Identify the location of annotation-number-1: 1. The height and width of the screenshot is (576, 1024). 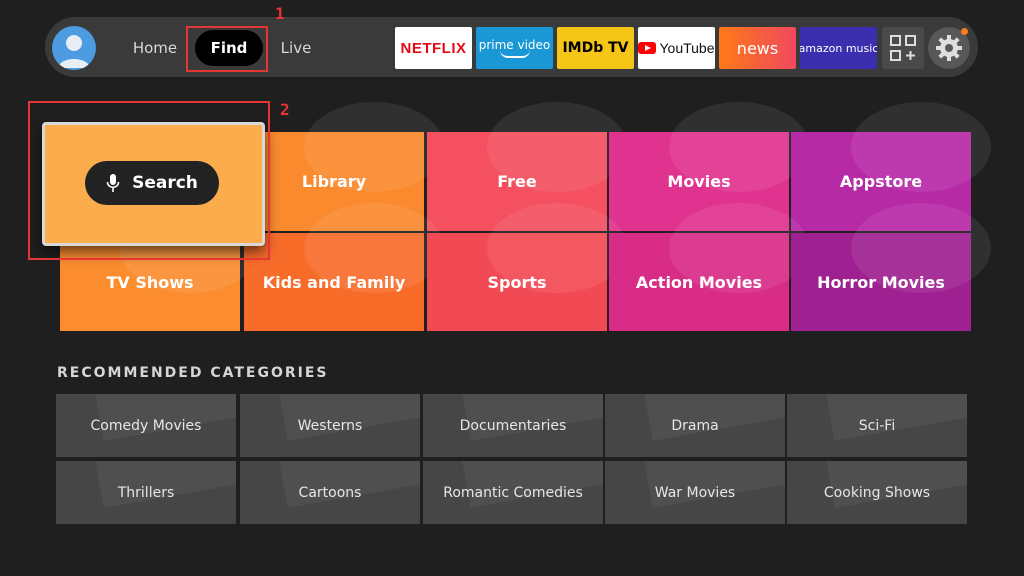
(280, 13).